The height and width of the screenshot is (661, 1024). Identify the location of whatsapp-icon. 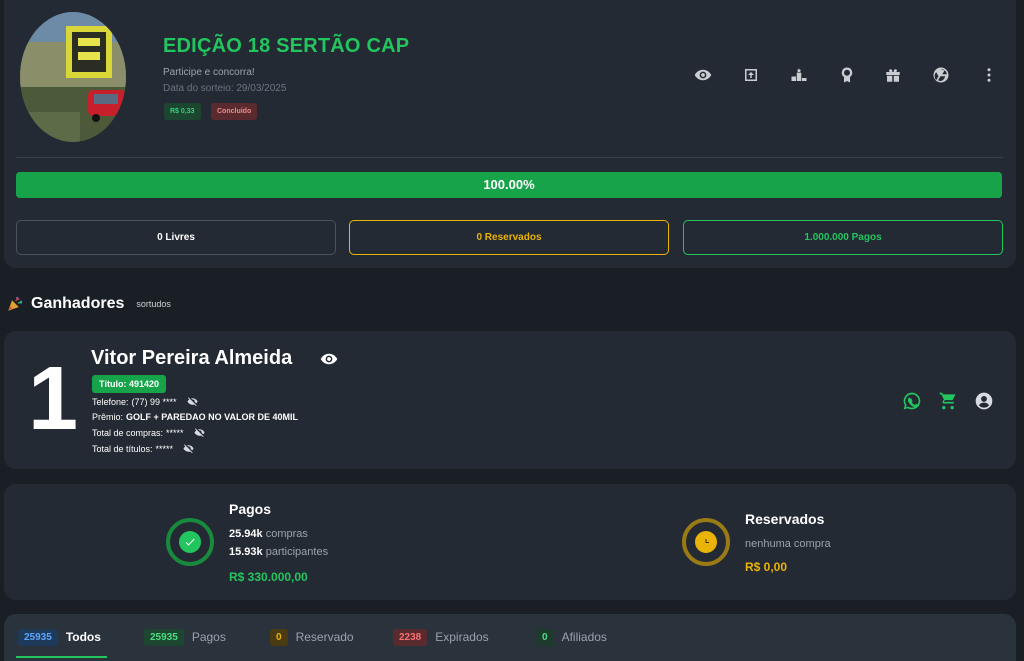
(912, 401).